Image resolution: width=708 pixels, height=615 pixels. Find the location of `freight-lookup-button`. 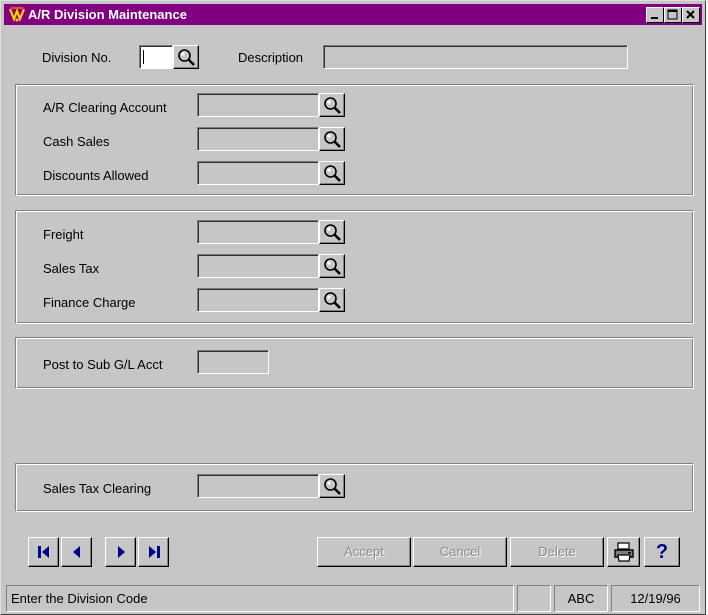

freight-lookup-button is located at coordinates (332, 232).